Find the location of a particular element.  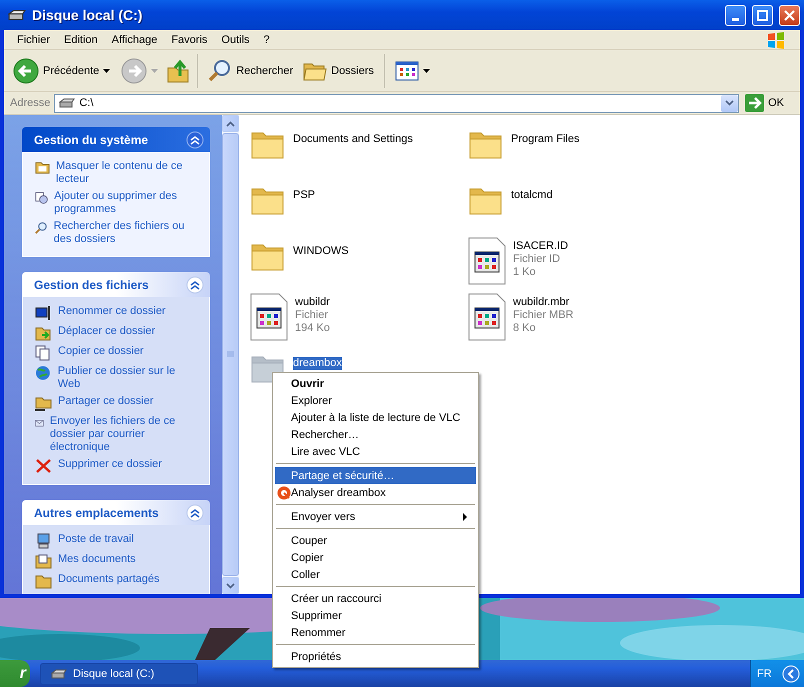

file-size: 194 Ko is located at coordinates (312, 328).